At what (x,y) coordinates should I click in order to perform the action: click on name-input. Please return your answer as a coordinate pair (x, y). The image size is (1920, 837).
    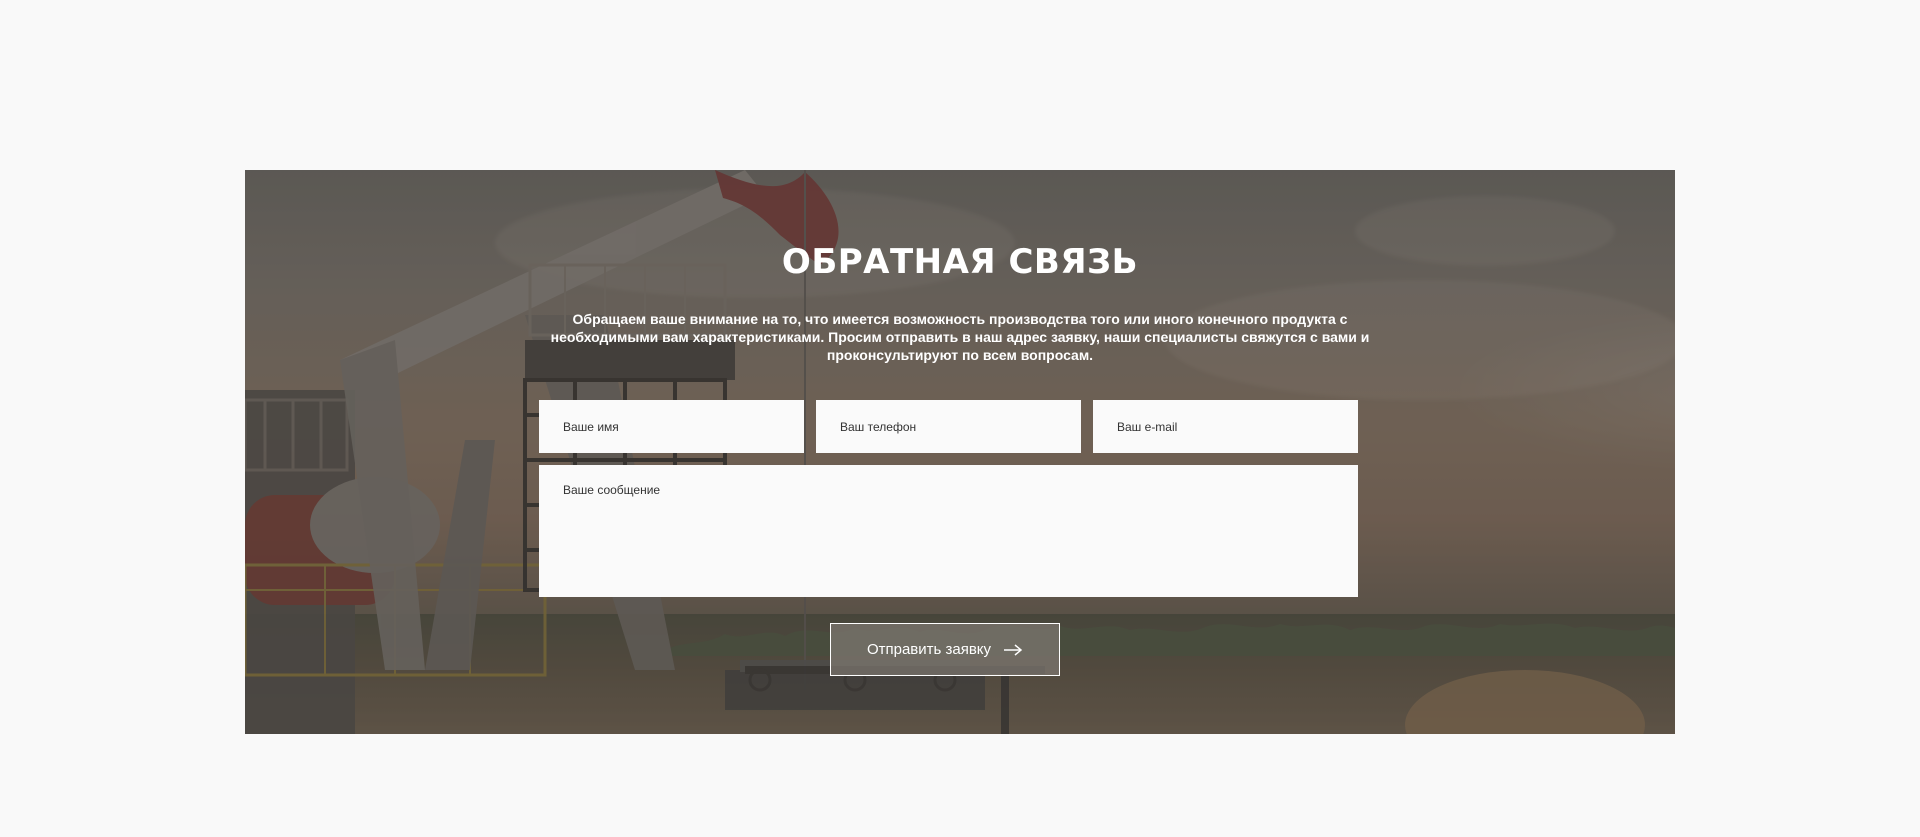
    Looking at the image, I should click on (671, 426).